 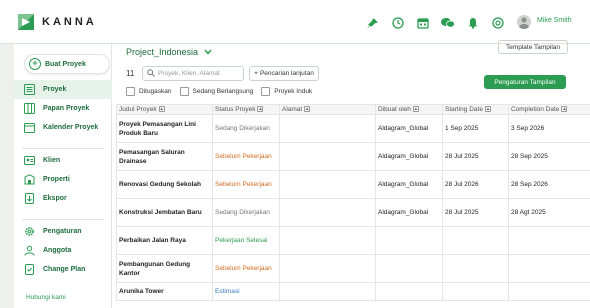 What do you see at coordinates (216, 91) in the screenshot?
I see `filter-in-progress: Sedang Berlangsung` at bounding box center [216, 91].